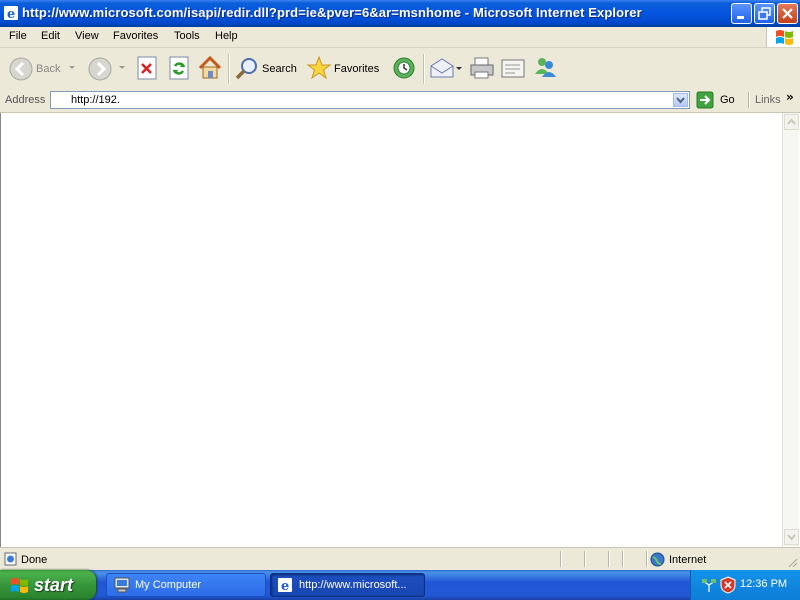 The image size is (800, 600). I want to click on address-field, so click(370, 100).